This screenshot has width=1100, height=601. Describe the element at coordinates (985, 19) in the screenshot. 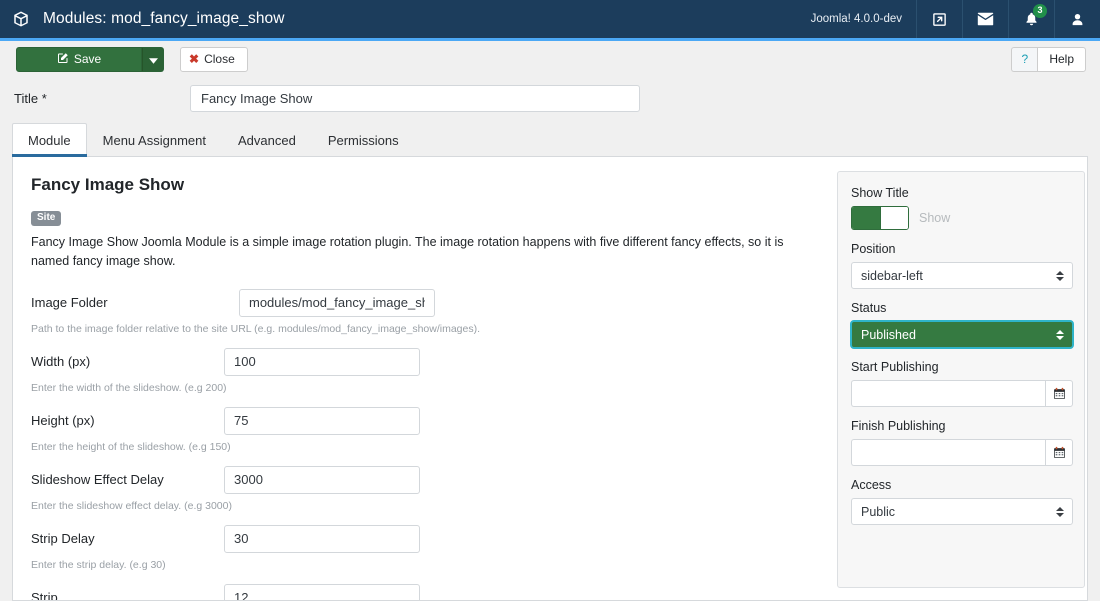

I see `envelope-icon` at that location.